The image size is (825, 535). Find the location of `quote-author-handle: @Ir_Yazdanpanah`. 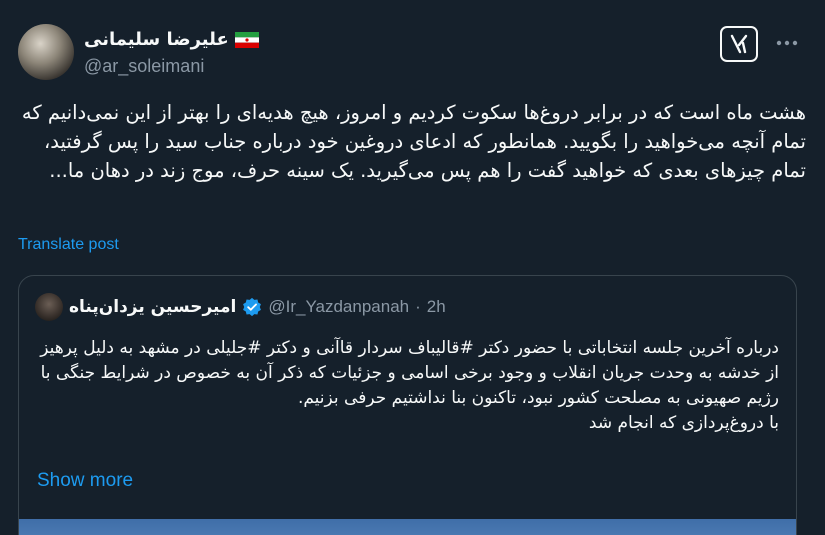

quote-author-handle: @Ir_Yazdanpanah is located at coordinates (338, 307).